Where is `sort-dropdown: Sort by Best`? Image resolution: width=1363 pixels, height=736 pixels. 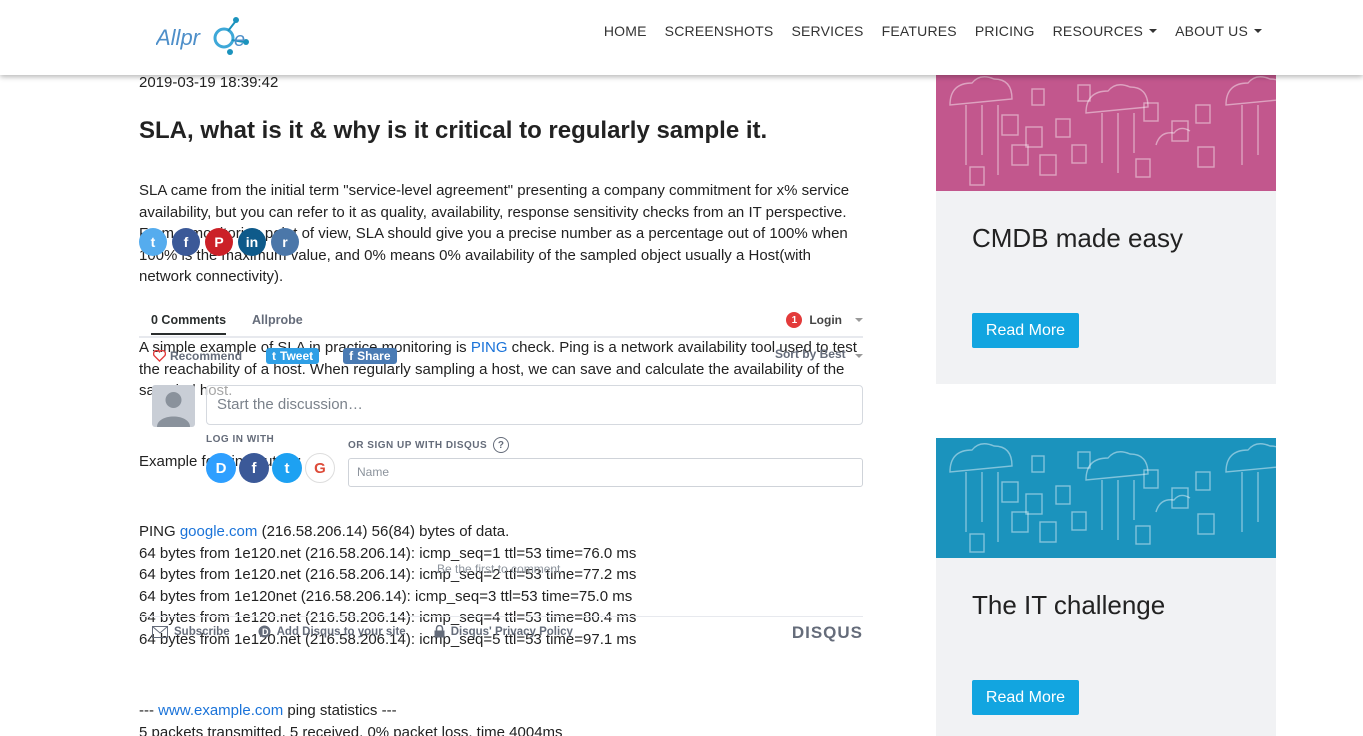 sort-dropdown: Sort by Best is located at coordinates (819, 354).